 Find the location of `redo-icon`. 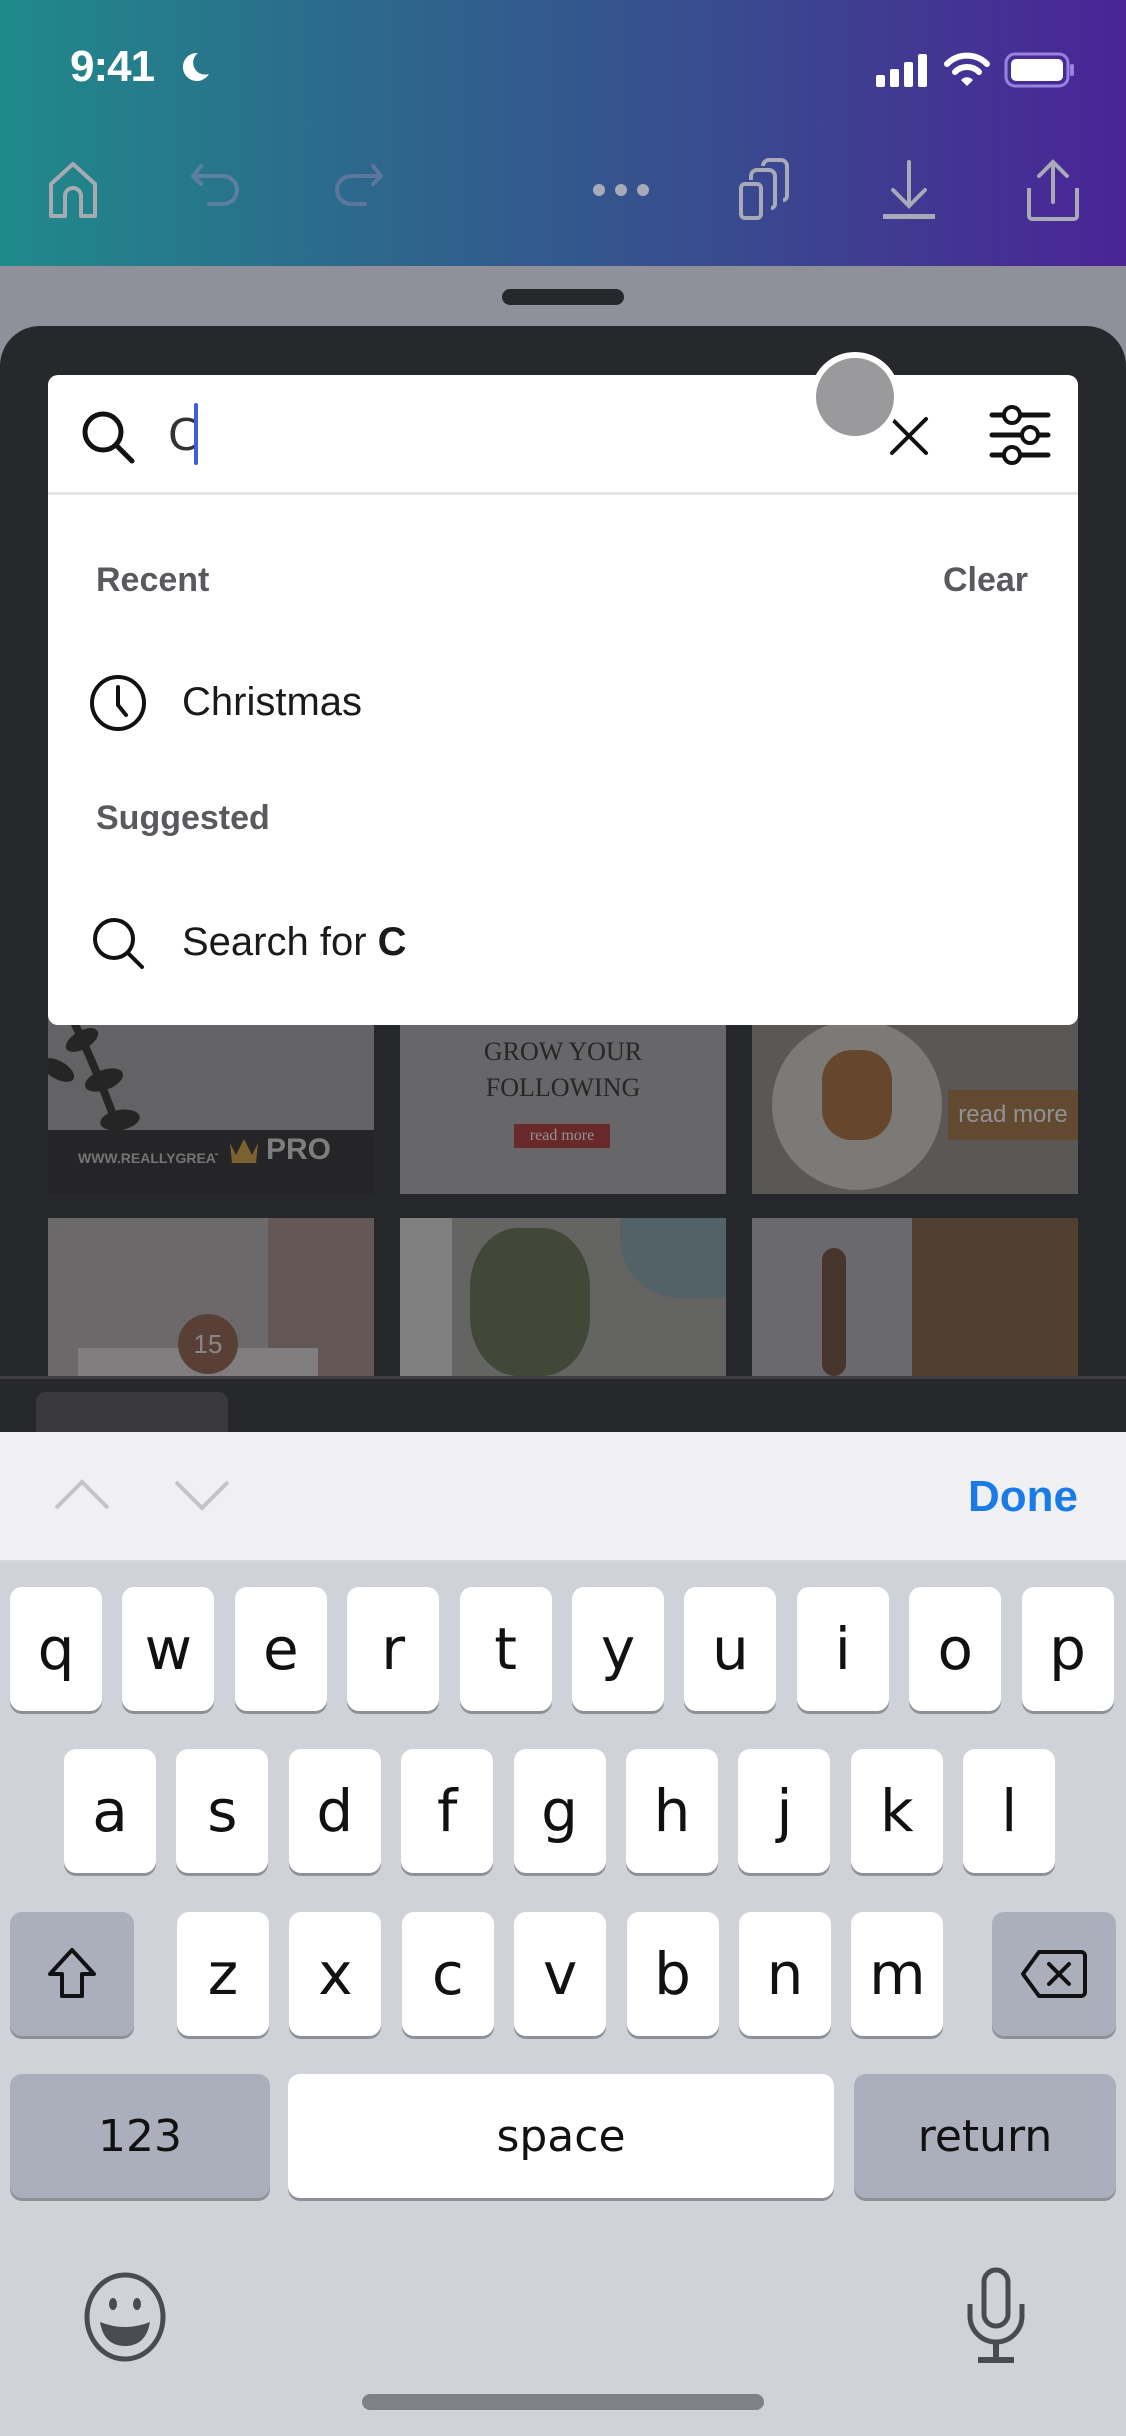

redo-icon is located at coordinates (359, 185).